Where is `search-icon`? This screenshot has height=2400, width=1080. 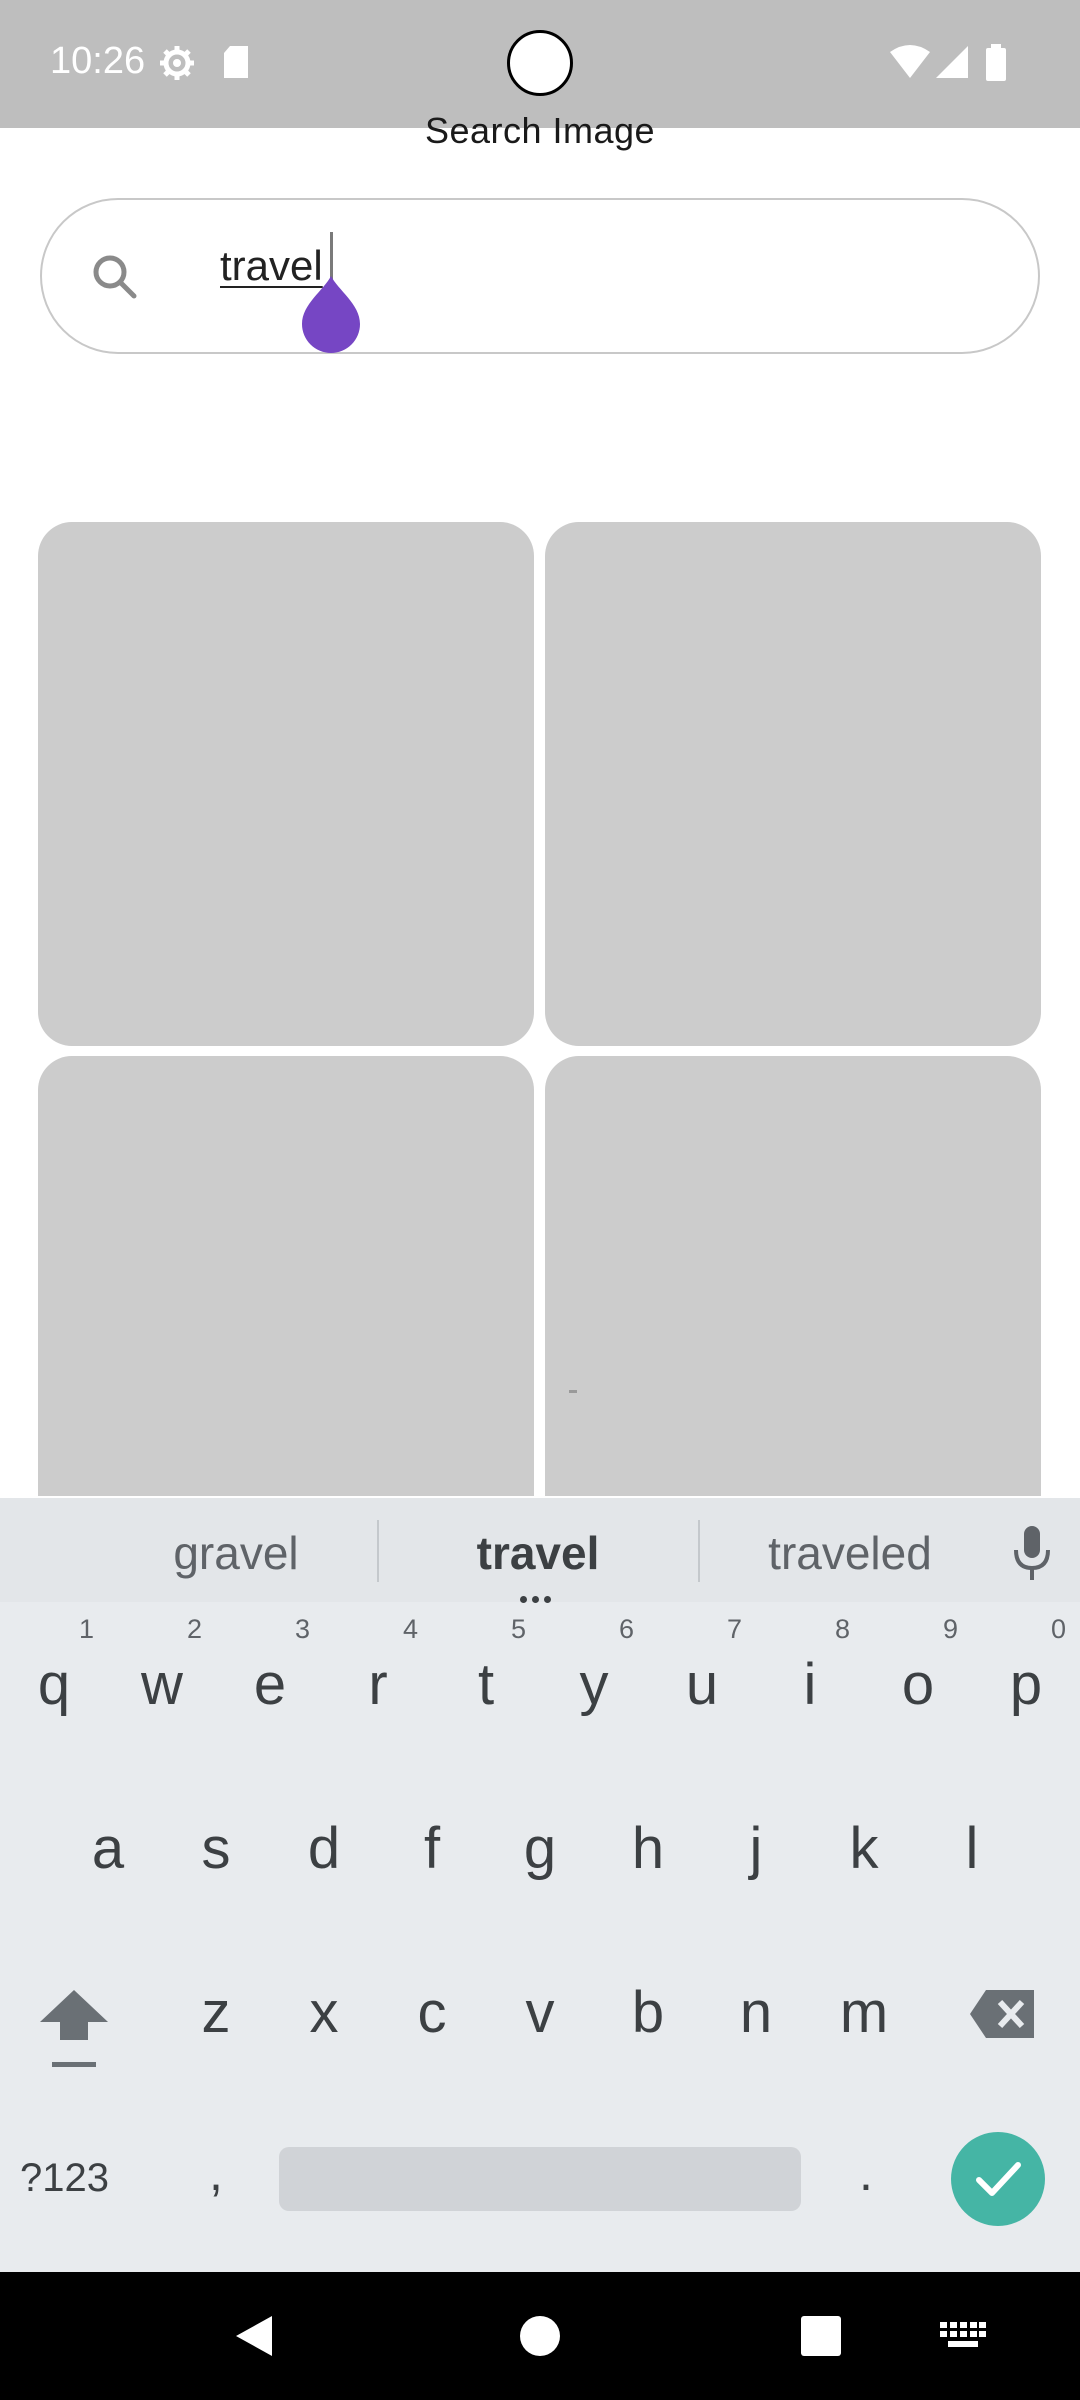 search-icon is located at coordinates (116, 278).